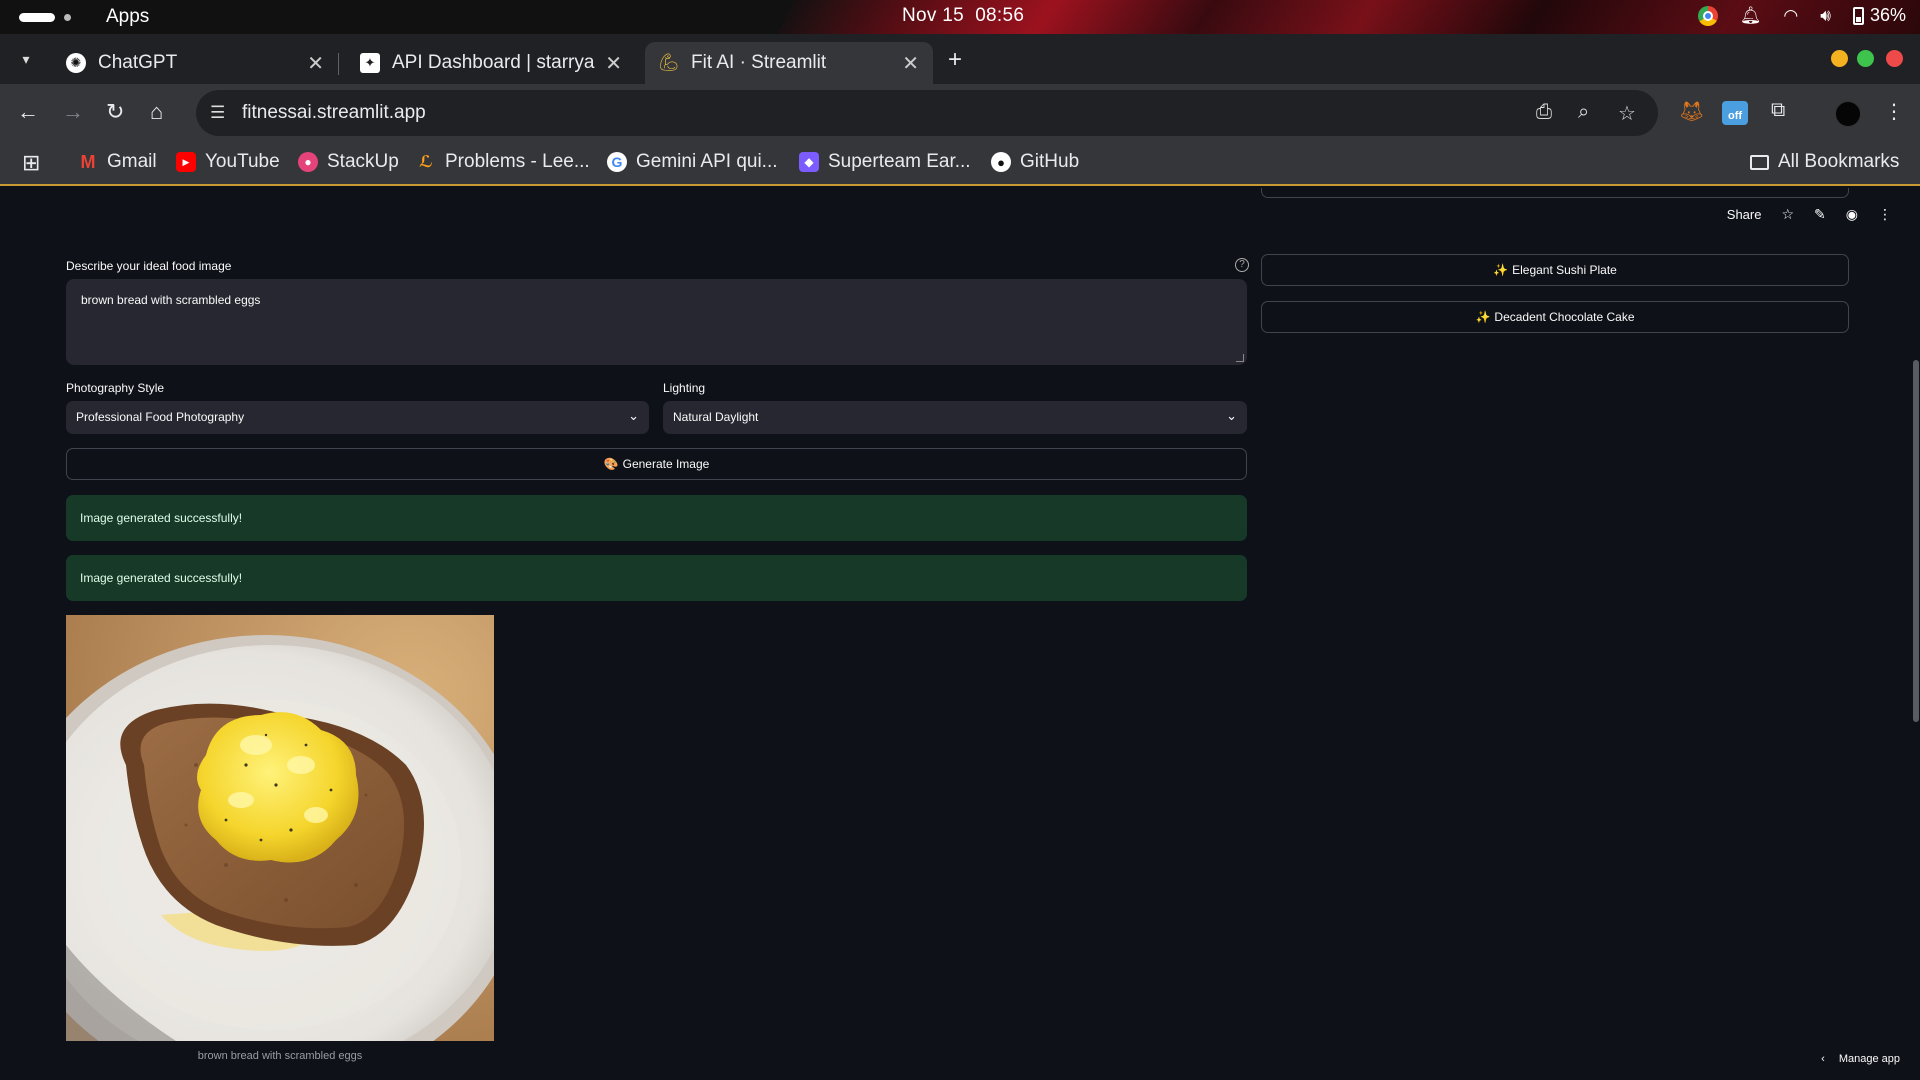 The height and width of the screenshot is (1080, 1920). I want to click on metamask-icon: 🦊︎, so click(1691, 111).